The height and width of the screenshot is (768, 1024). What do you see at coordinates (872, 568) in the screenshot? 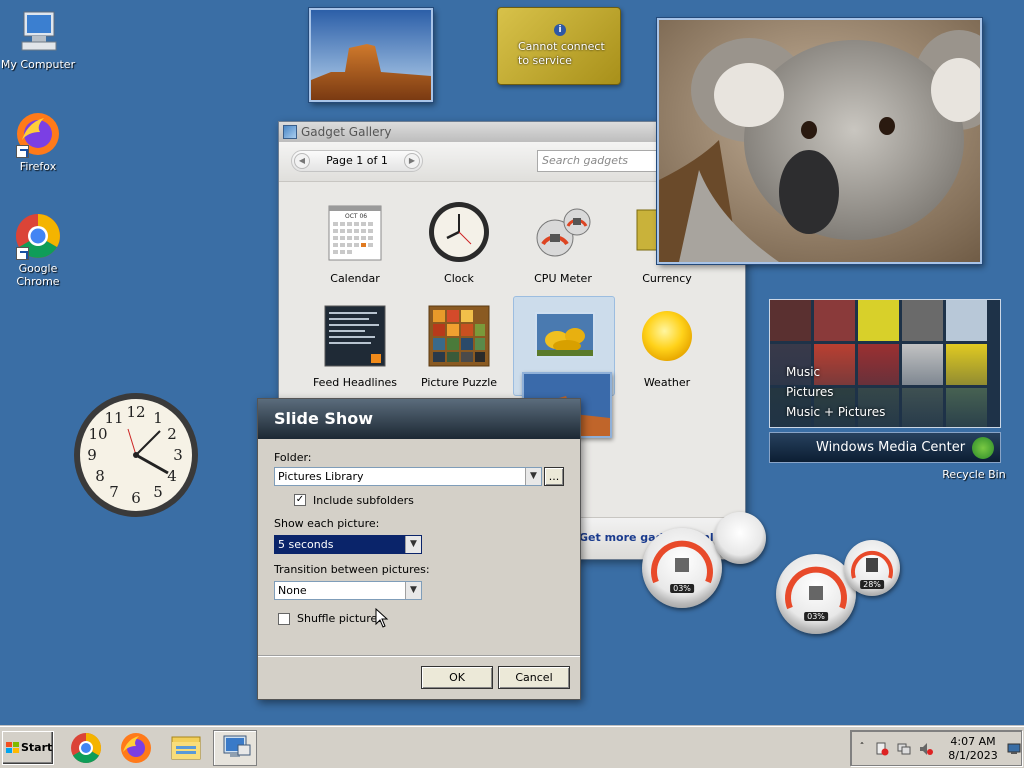
I see `cpu-meter-gadget-2-small: 28%` at bounding box center [872, 568].